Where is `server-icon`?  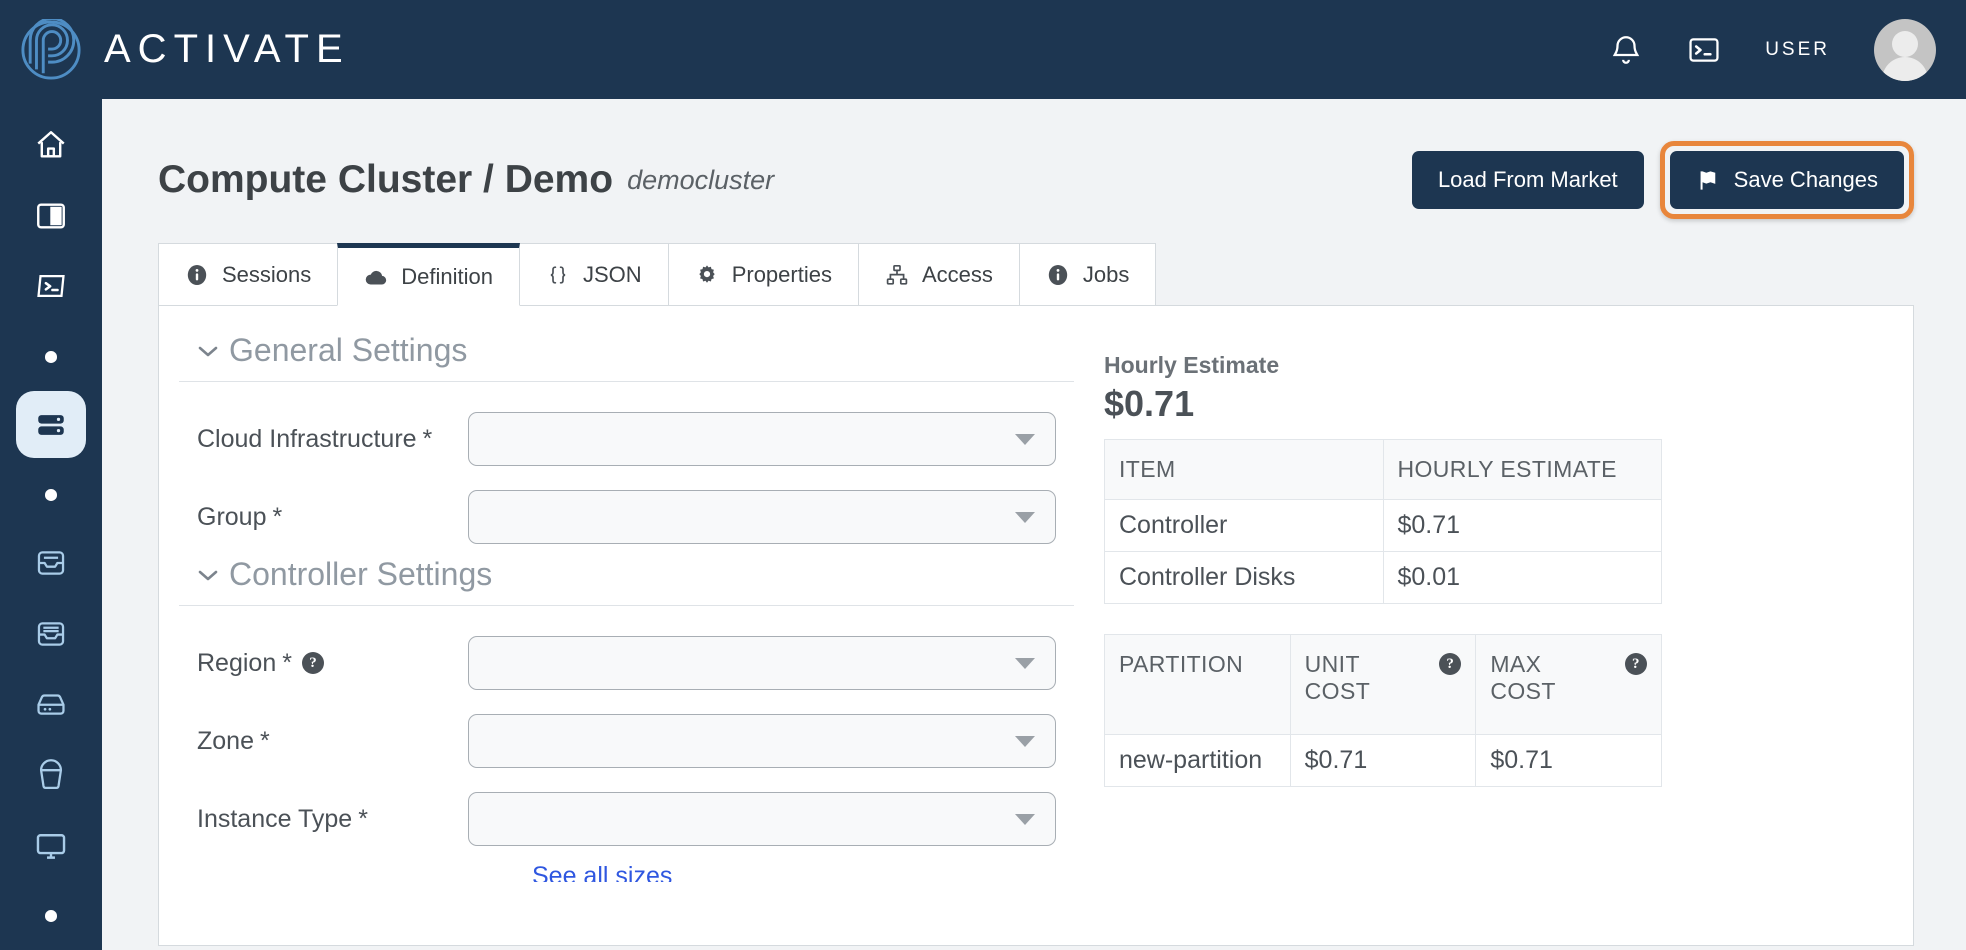
server-icon is located at coordinates (51, 424).